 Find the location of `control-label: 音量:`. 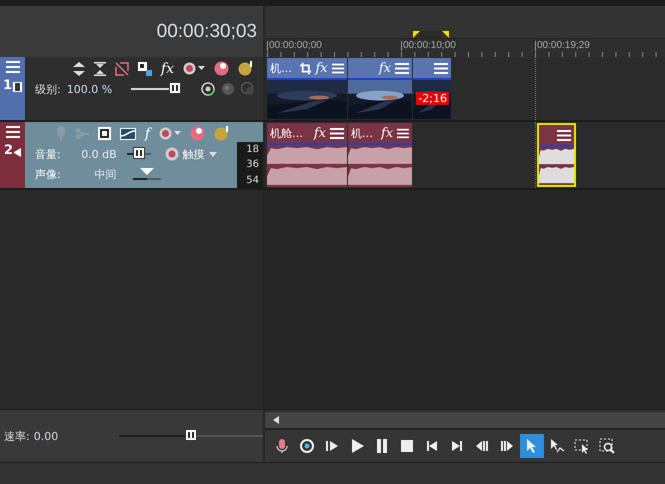

control-label: 音量: is located at coordinates (48, 154).